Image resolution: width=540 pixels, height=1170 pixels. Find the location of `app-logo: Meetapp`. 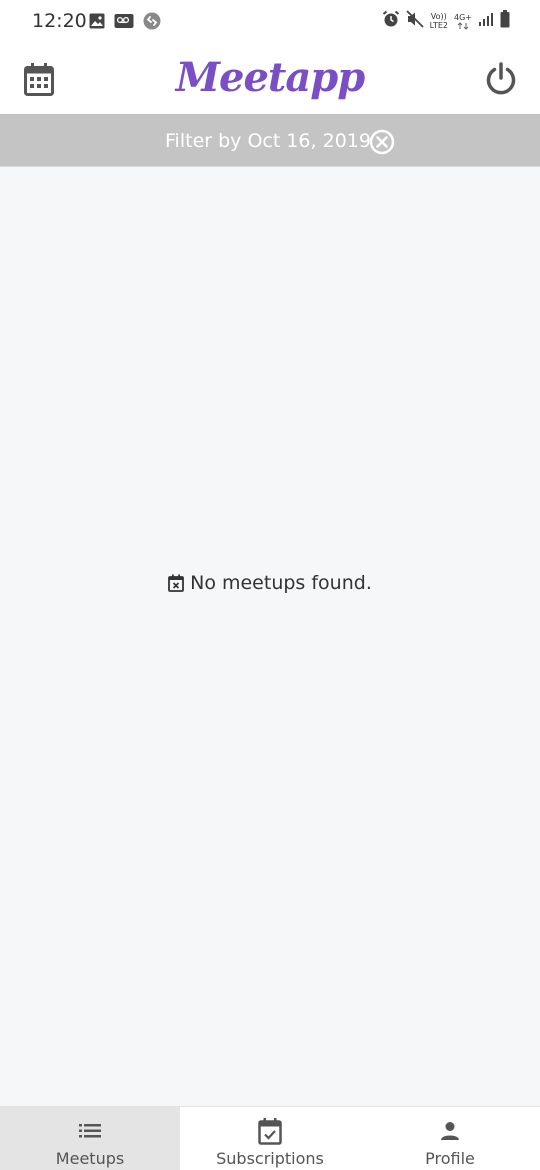

app-logo: Meetapp is located at coordinates (270, 77).